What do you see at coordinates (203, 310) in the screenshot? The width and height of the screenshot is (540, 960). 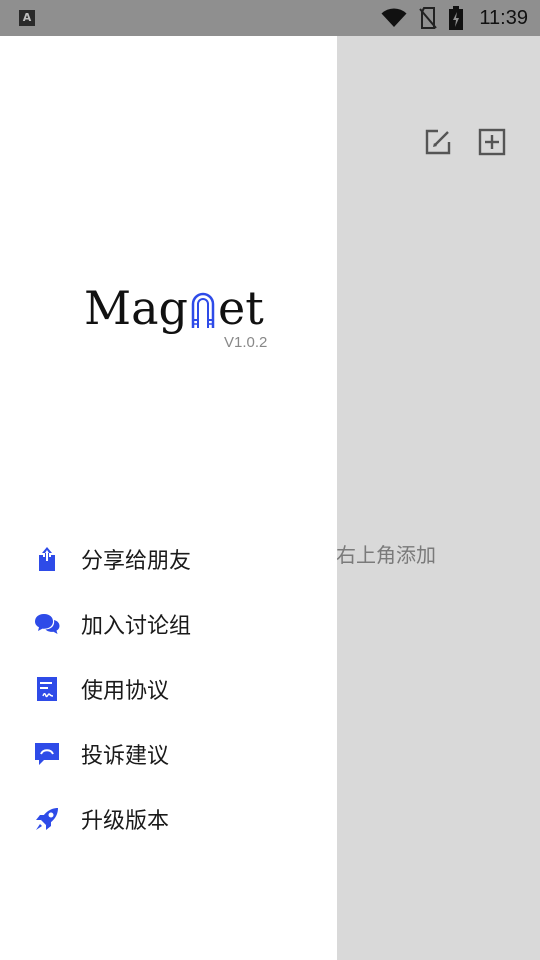 I see `magnet-icon` at bounding box center [203, 310].